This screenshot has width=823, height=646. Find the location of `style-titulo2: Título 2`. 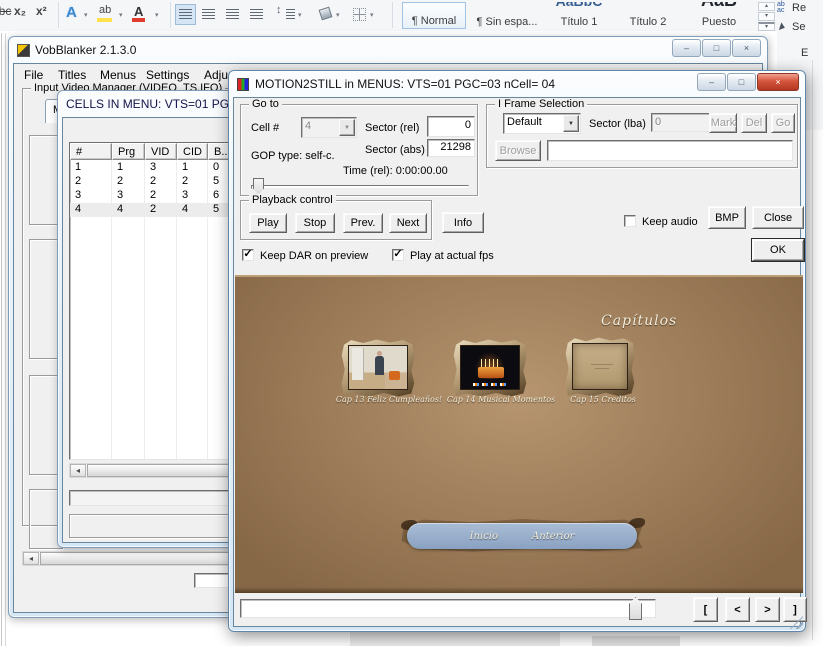

style-titulo2: Título 2 is located at coordinates (648, 15).